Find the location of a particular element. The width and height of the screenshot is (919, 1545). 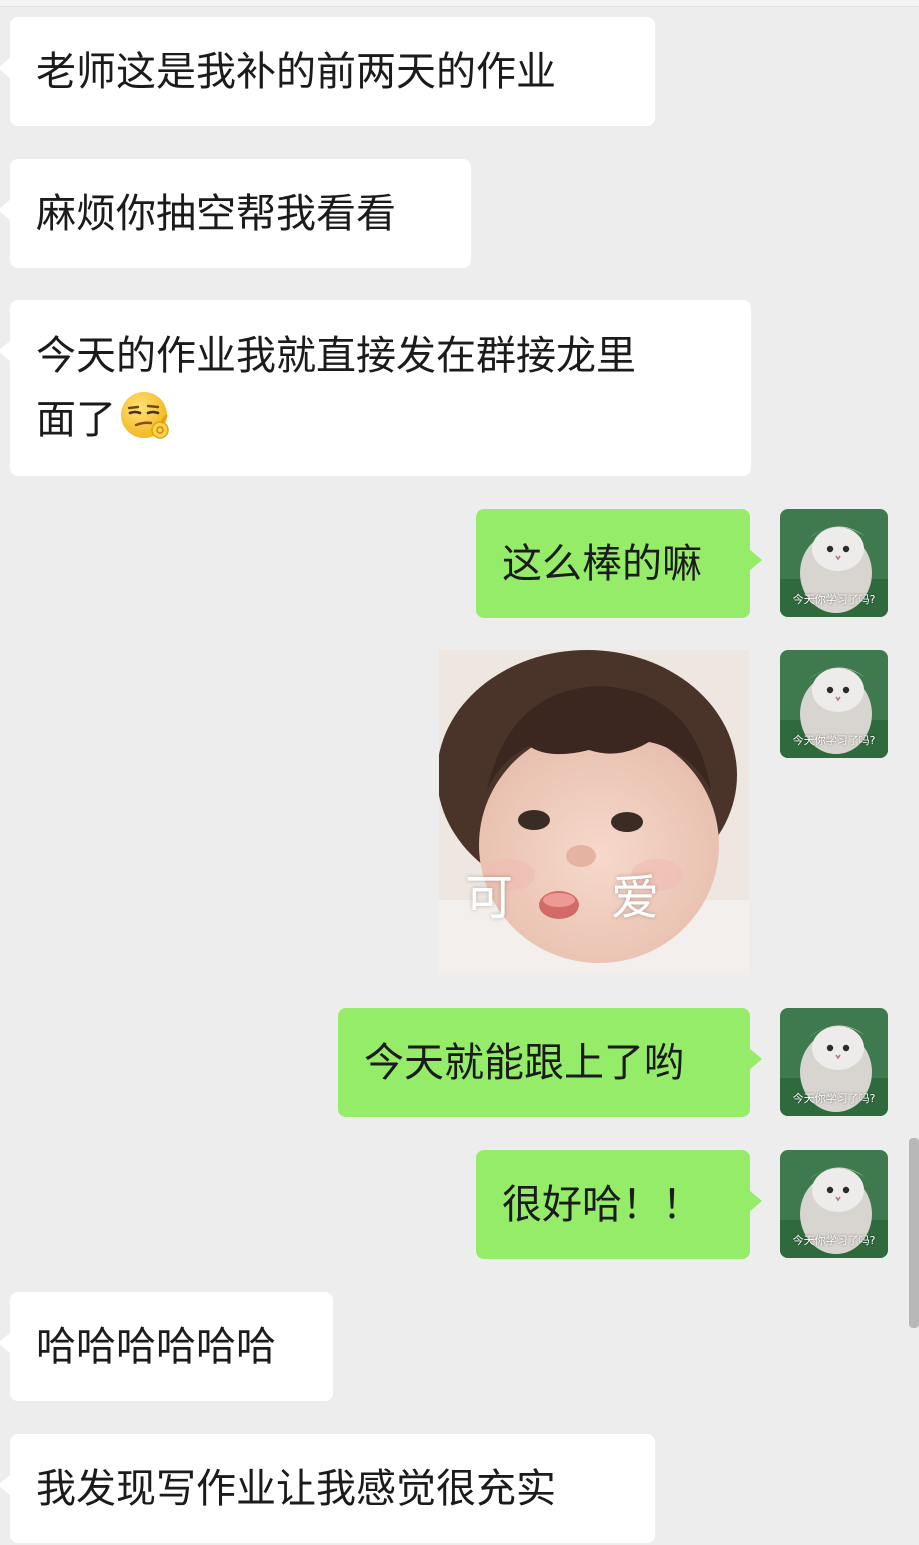

smirk-ok-emoji-icon is located at coordinates (145, 416).